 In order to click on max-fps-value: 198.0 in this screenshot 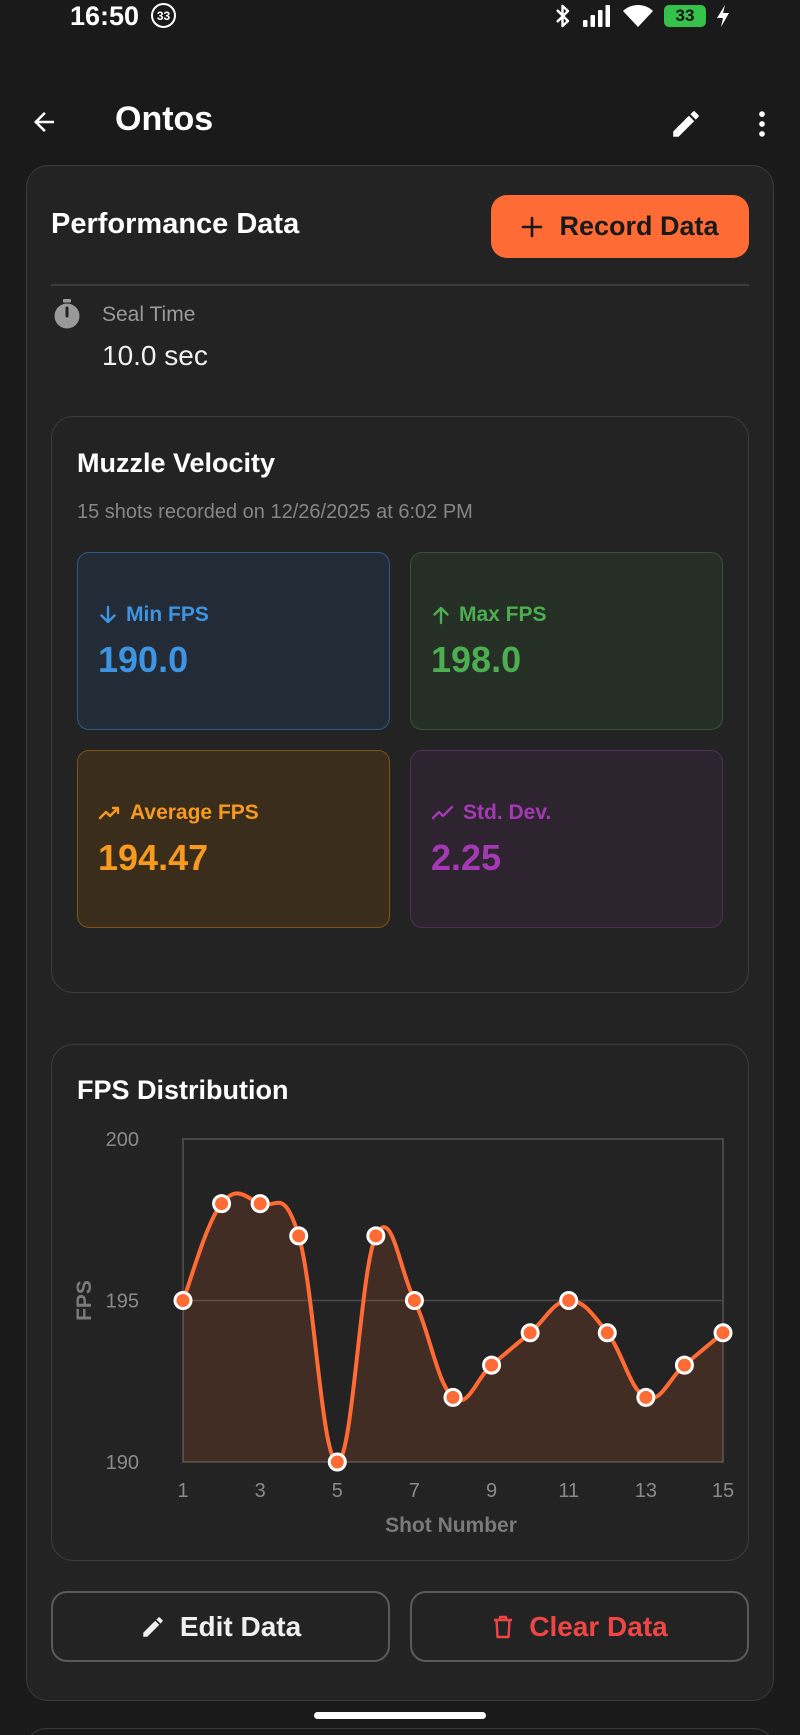, I will do `click(476, 659)`.